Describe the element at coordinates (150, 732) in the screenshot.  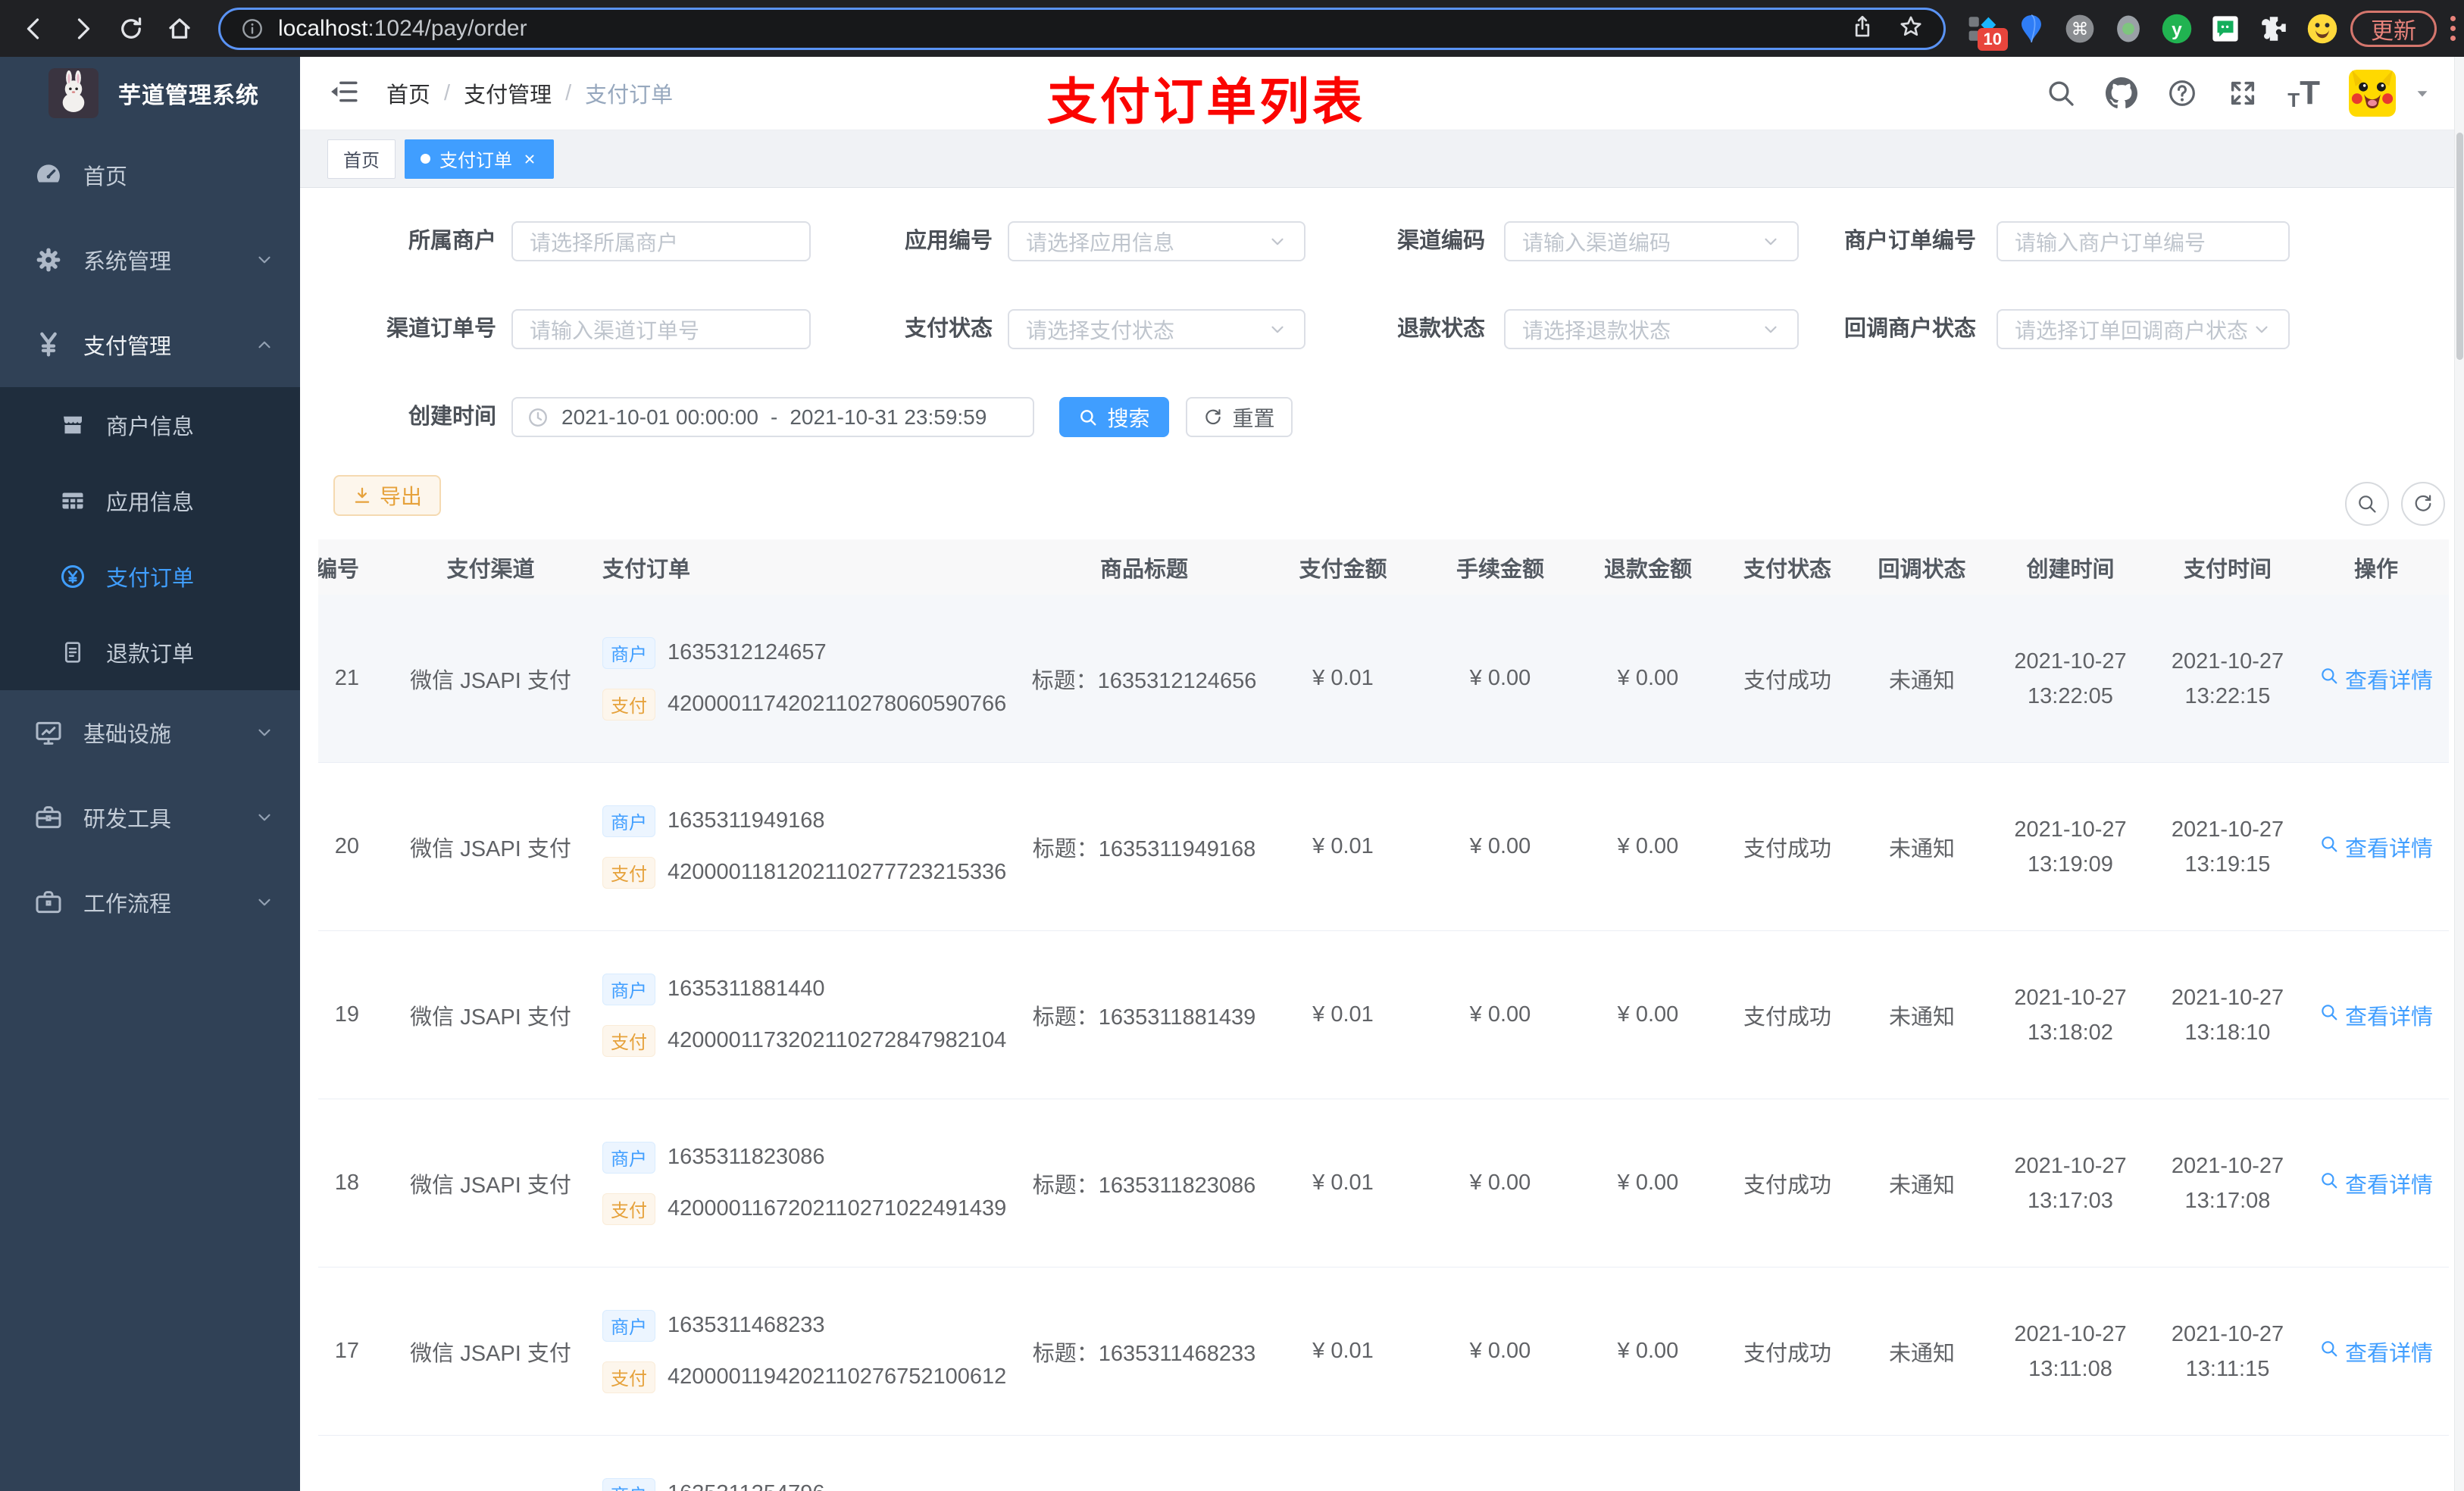
I see `sidebar-item-infrastructure: 基础设施` at that location.